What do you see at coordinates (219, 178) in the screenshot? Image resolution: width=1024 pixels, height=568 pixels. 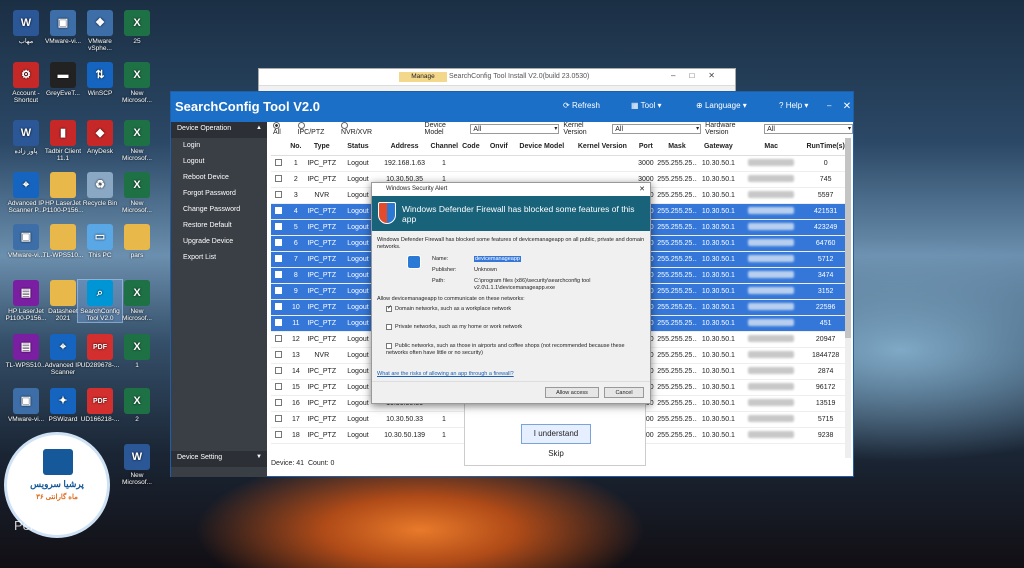 I see `sidebar-item-reboot-device: Reboot Device` at bounding box center [219, 178].